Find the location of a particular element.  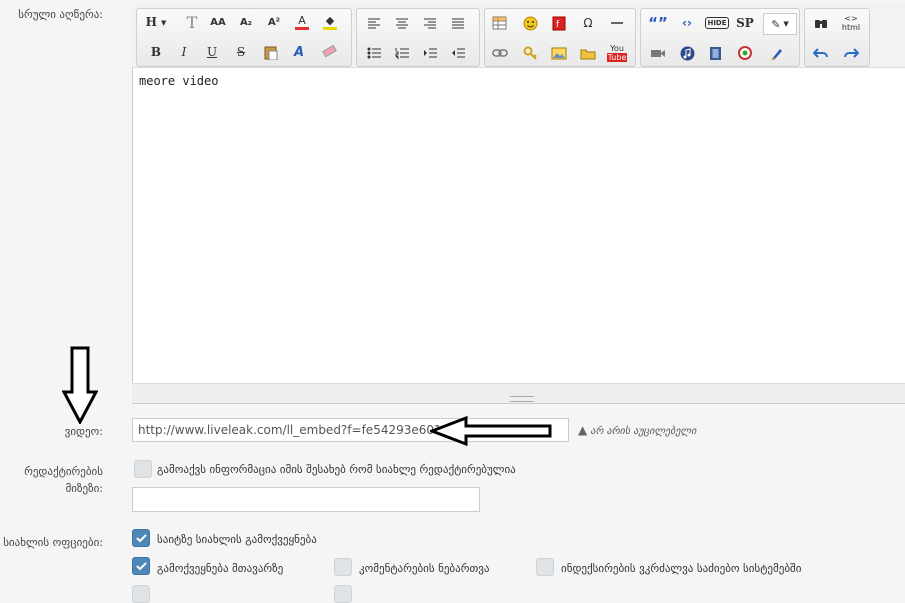

toolbar-group-insert: f Ω You Tube is located at coordinates (560, 37).